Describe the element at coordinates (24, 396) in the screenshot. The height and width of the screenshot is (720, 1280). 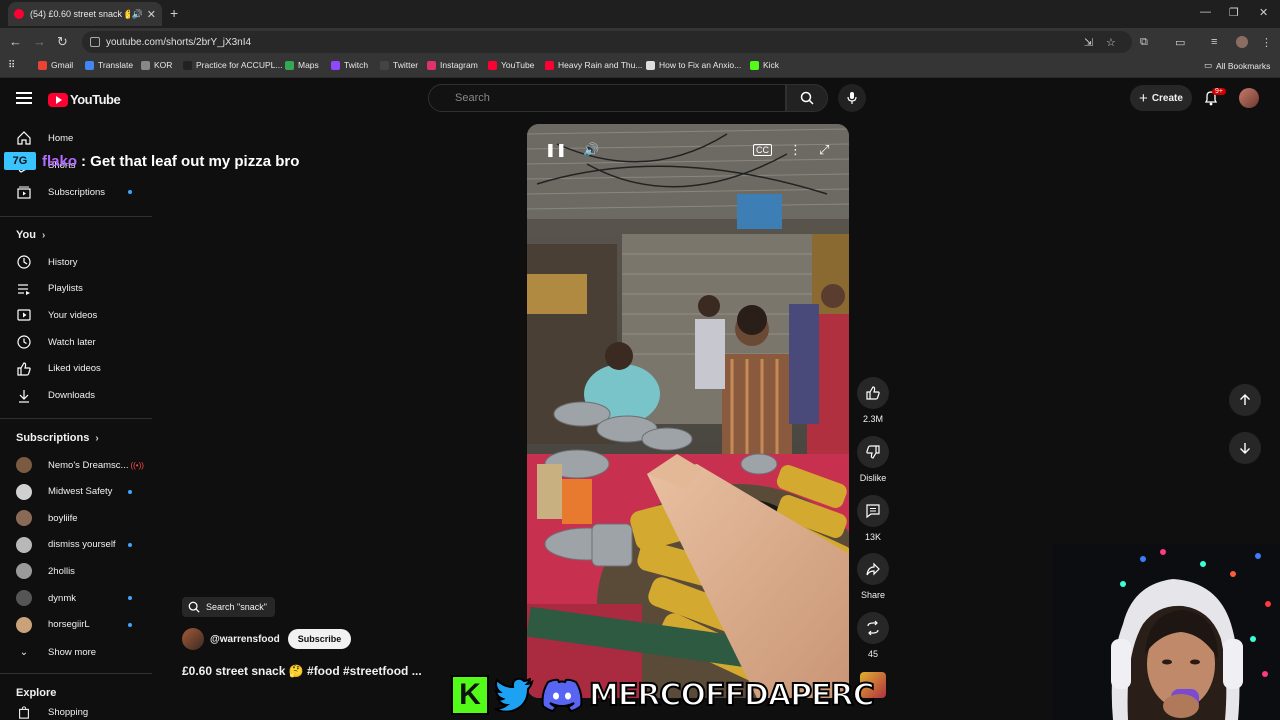
I see `downloads-icon` at that location.